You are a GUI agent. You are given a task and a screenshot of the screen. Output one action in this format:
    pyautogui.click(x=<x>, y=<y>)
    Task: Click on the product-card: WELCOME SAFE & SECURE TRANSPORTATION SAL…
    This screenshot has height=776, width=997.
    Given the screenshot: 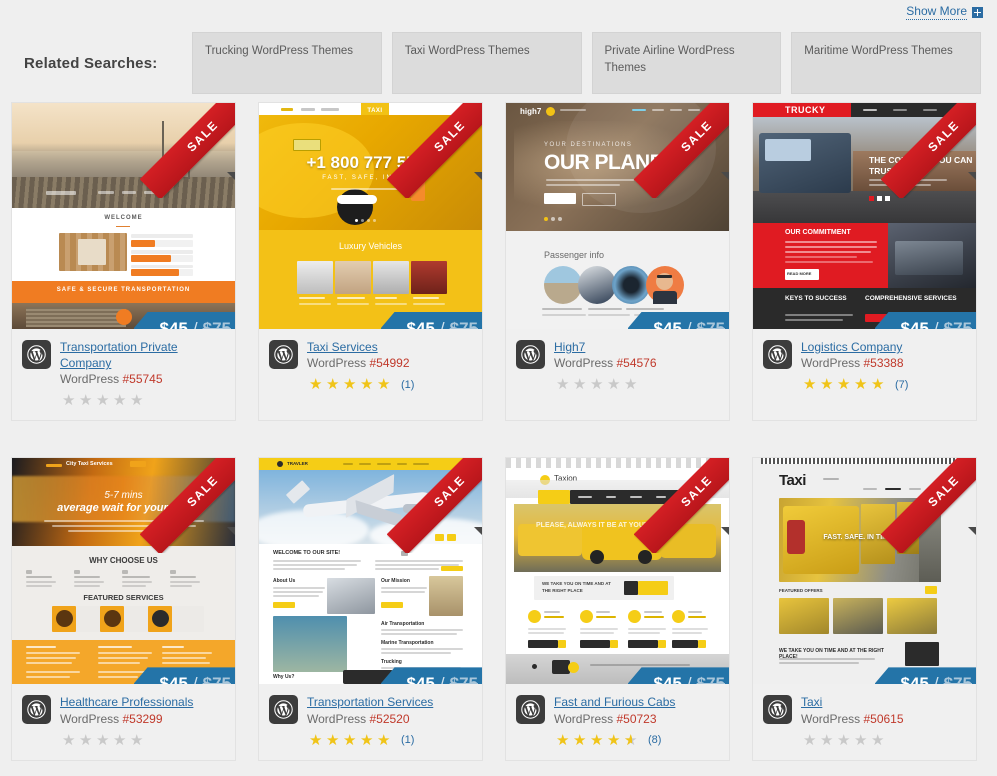 What is the action you would take?
    pyautogui.click(x=123, y=262)
    